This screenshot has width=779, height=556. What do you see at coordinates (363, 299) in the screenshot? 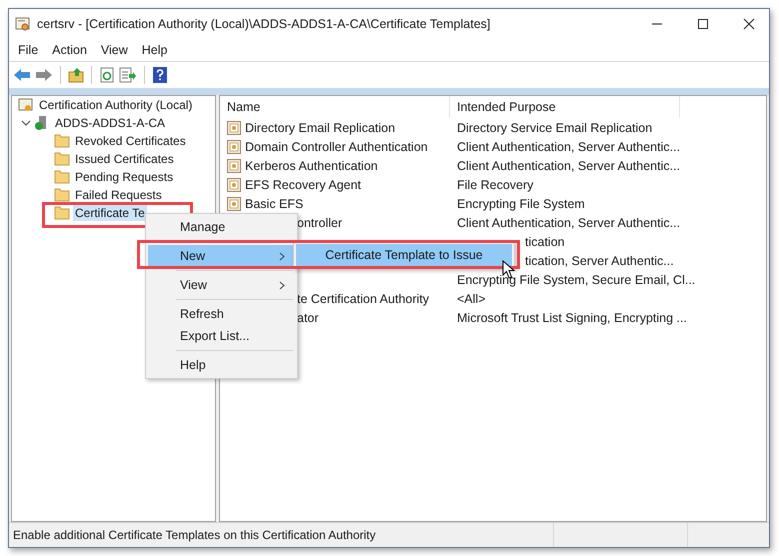
I see `table-cell: te Certification Authority` at bounding box center [363, 299].